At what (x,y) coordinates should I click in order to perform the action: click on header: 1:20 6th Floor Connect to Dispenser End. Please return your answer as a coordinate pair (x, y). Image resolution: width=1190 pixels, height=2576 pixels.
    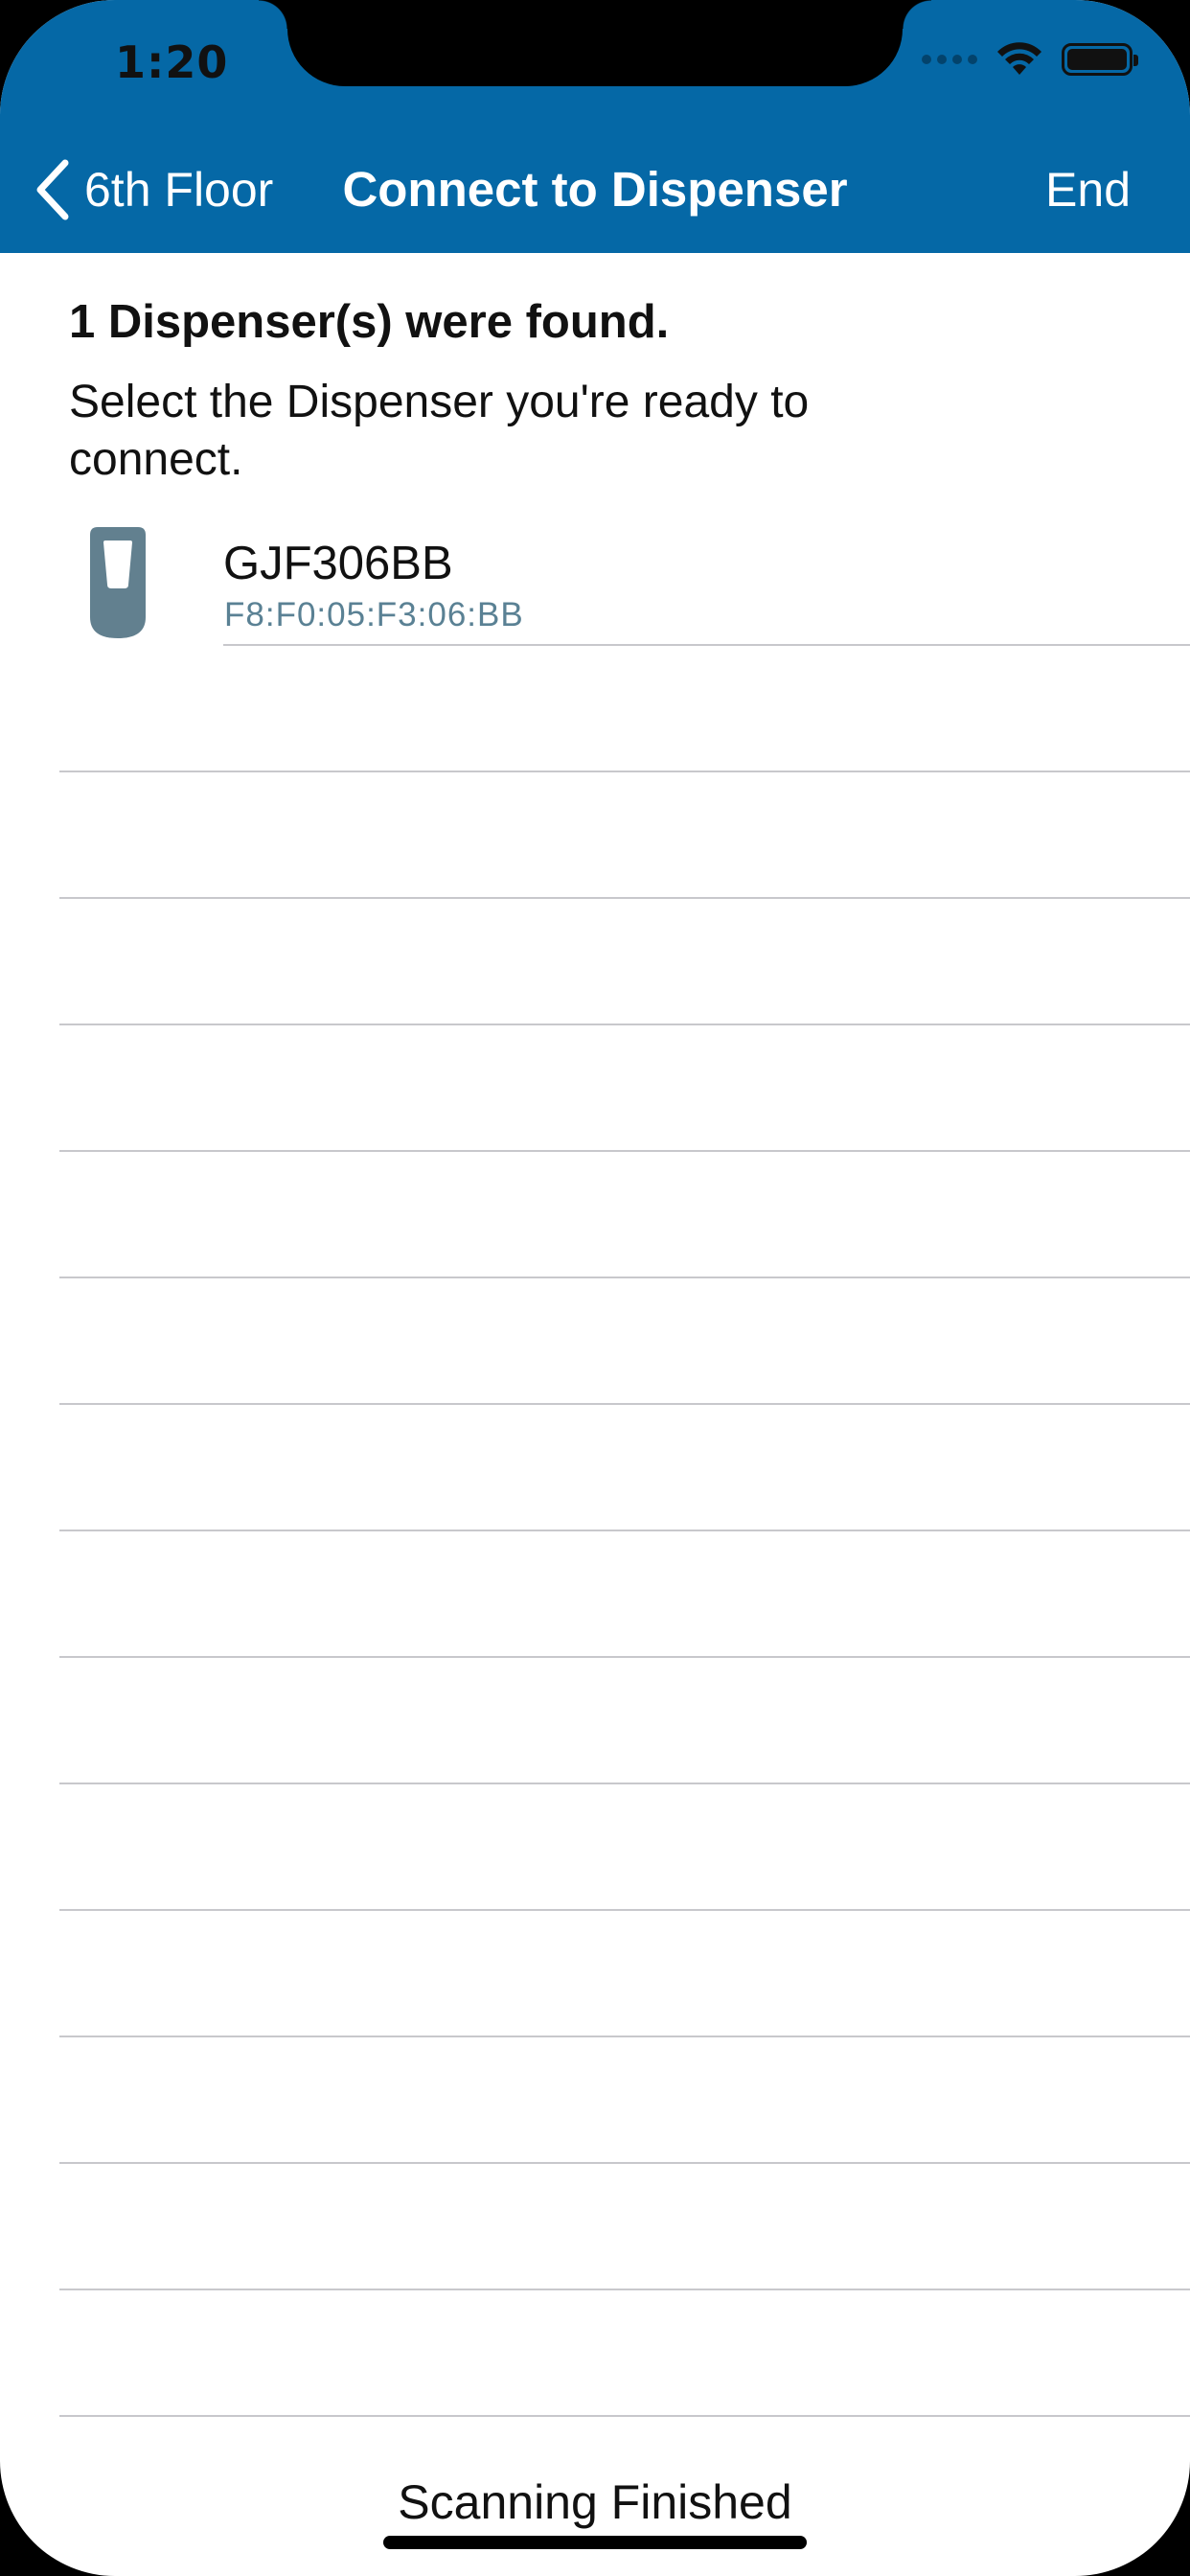
    Looking at the image, I should click on (595, 126).